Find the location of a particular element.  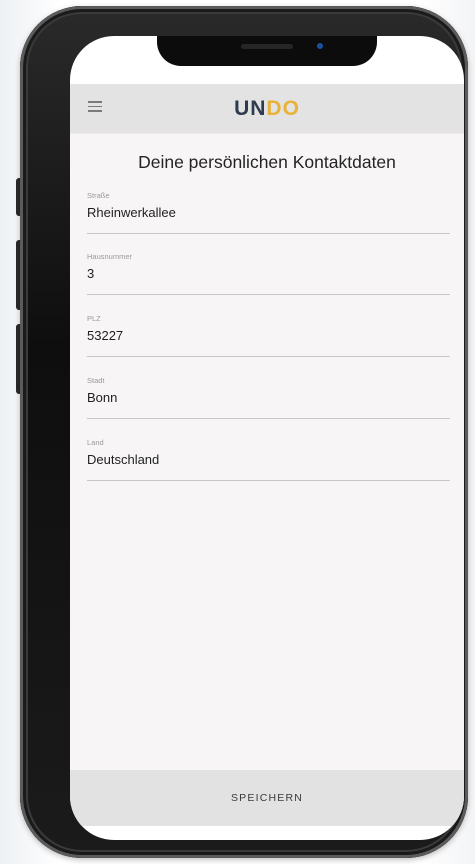

phone-notch is located at coordinates (267, 51).